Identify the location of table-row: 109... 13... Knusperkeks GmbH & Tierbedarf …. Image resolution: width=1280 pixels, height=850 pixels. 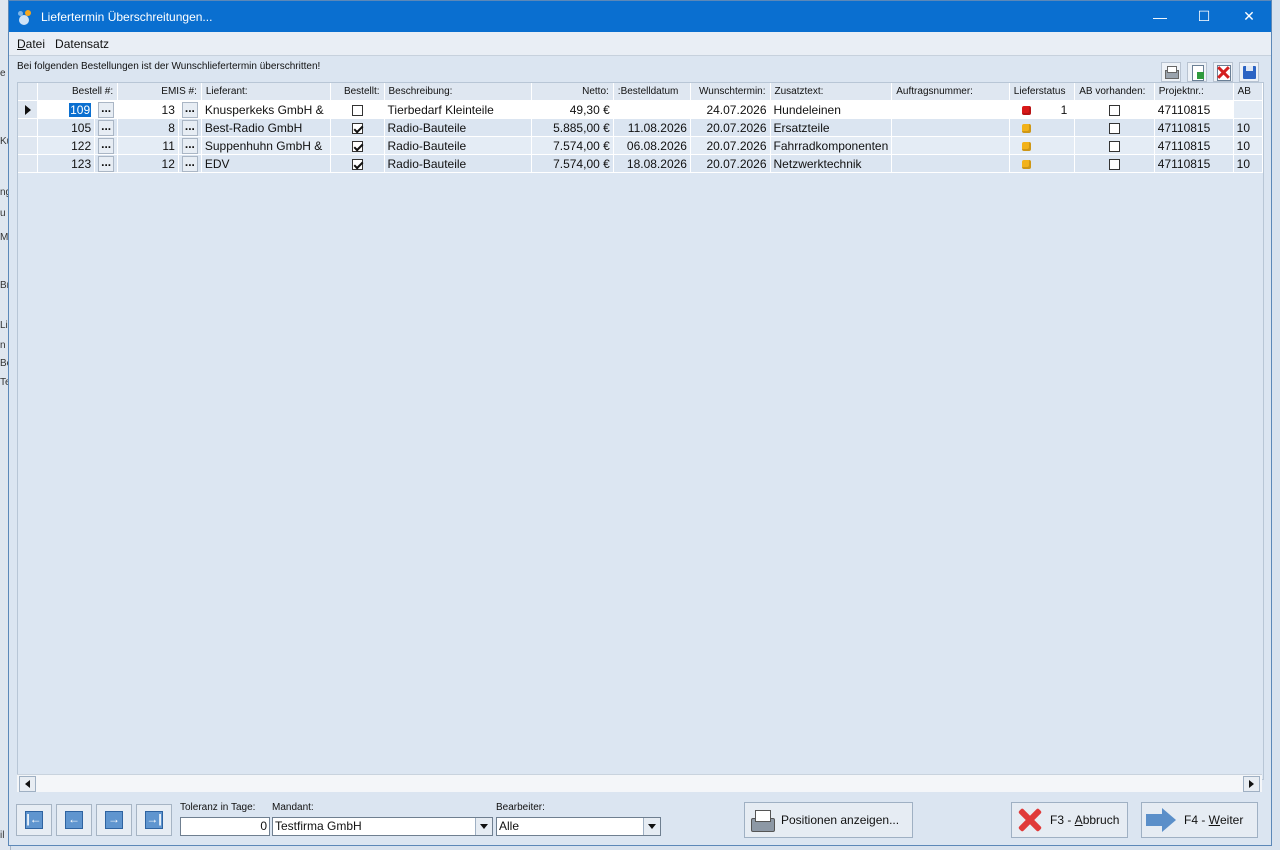
(640, 109).